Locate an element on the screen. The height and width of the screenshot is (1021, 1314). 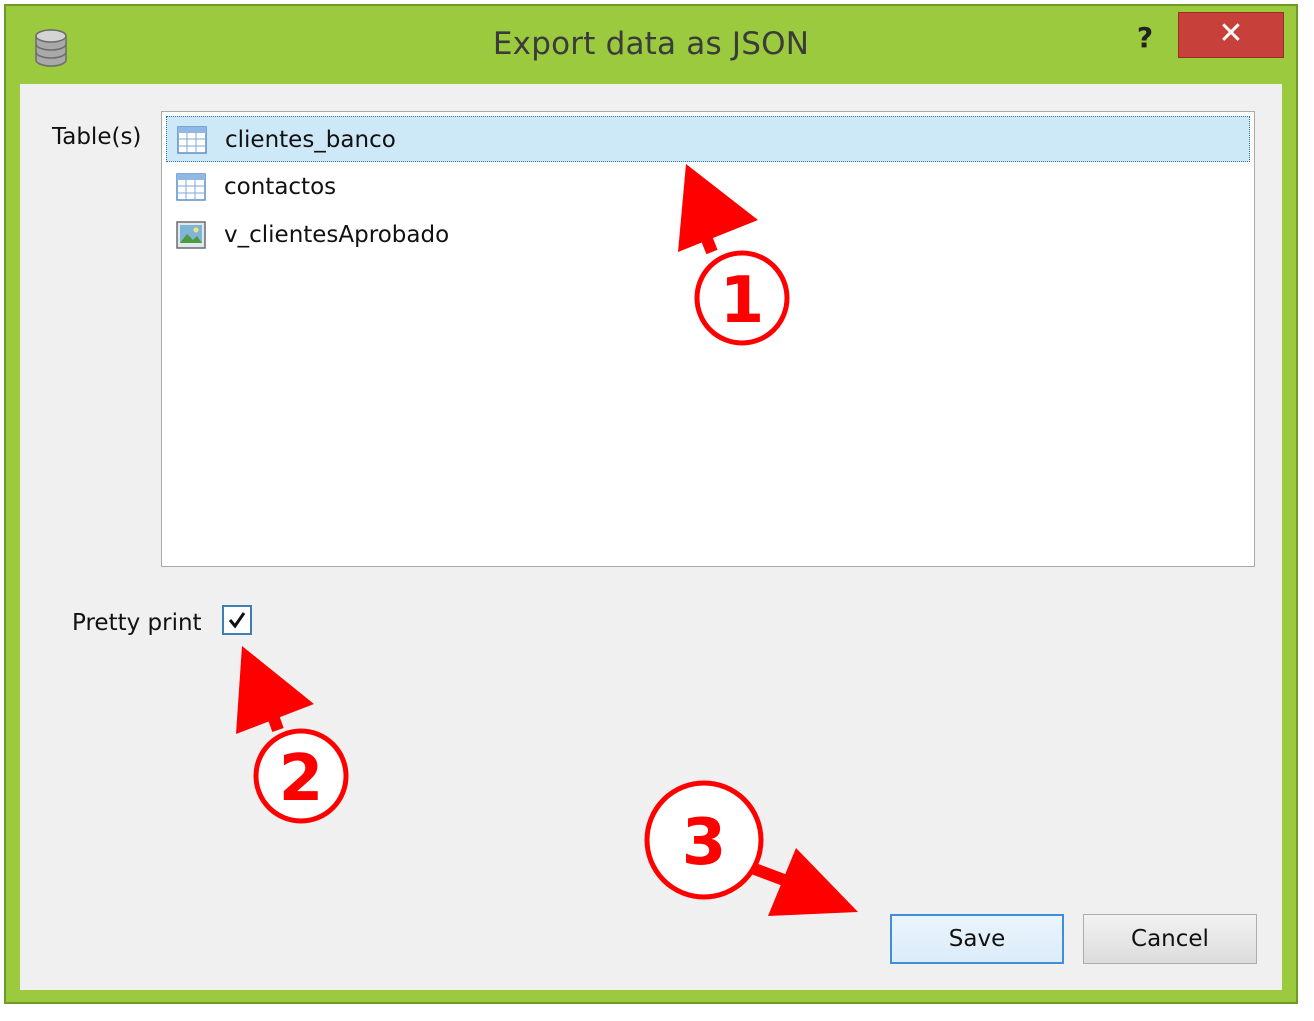
cancel-button: Cancel is located at coordinates (1170, 939).